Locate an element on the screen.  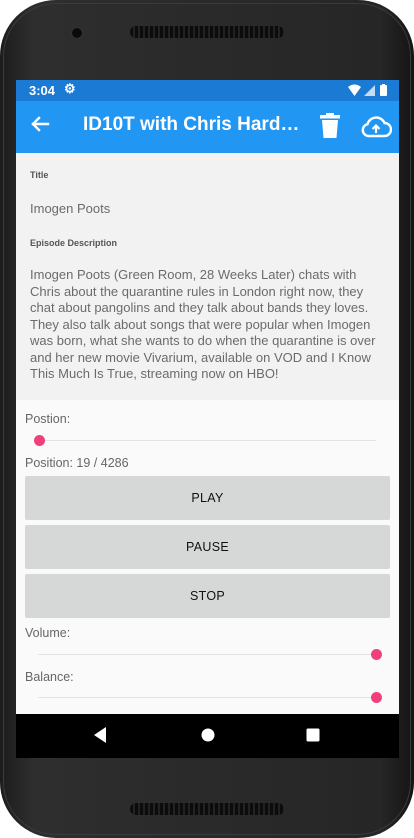
trash-icon is located at coordinates (330, 128).